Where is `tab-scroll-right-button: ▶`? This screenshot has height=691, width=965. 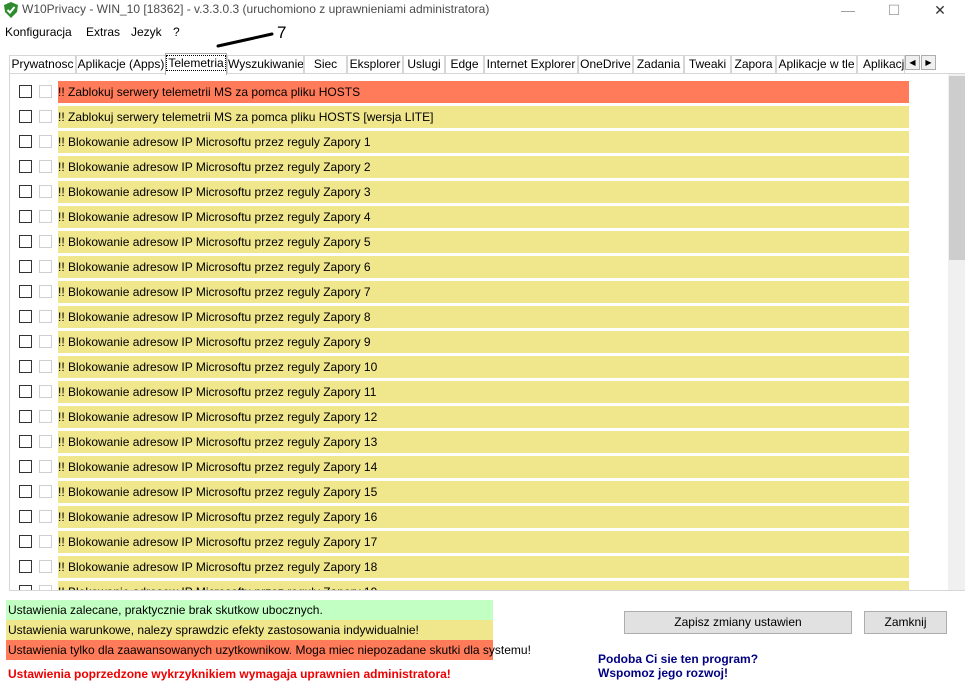
tab-scroll-right-button: ▶ is located at coordinates (928, 62).